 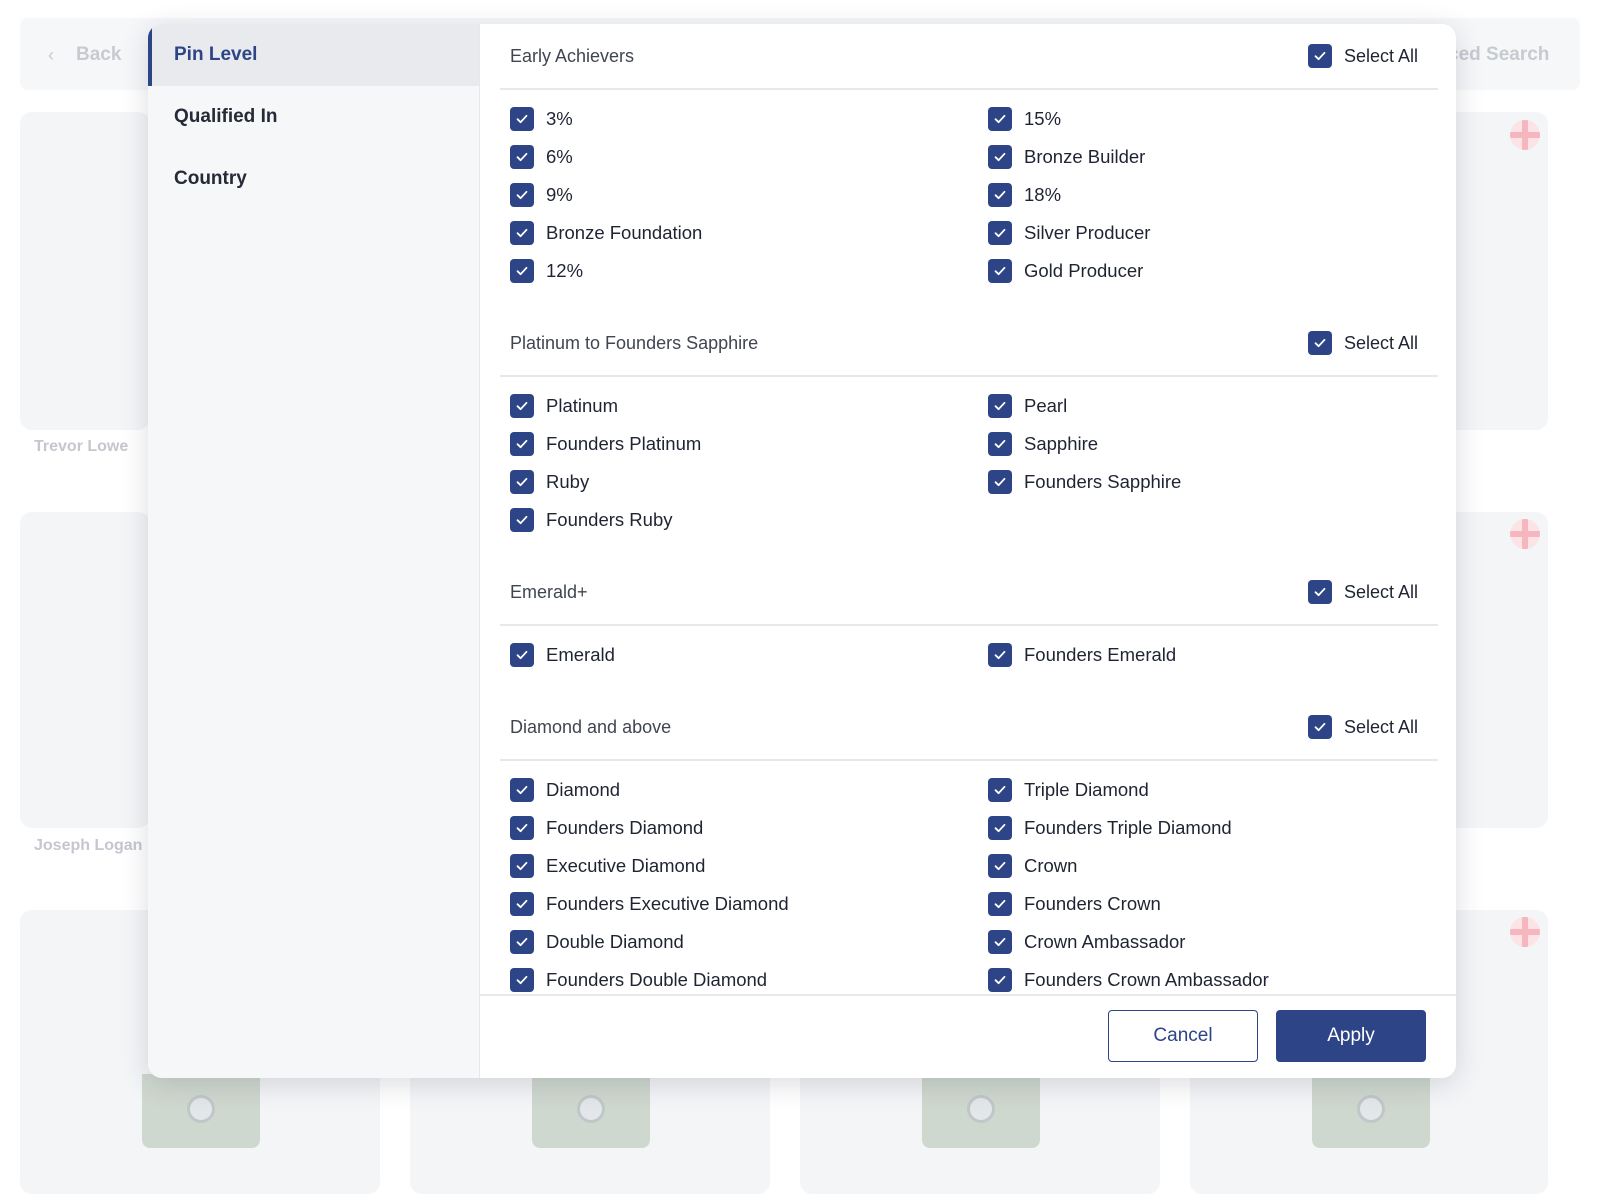 I want to click on sidebar-item-country: Country, so click(x=313, y=179).